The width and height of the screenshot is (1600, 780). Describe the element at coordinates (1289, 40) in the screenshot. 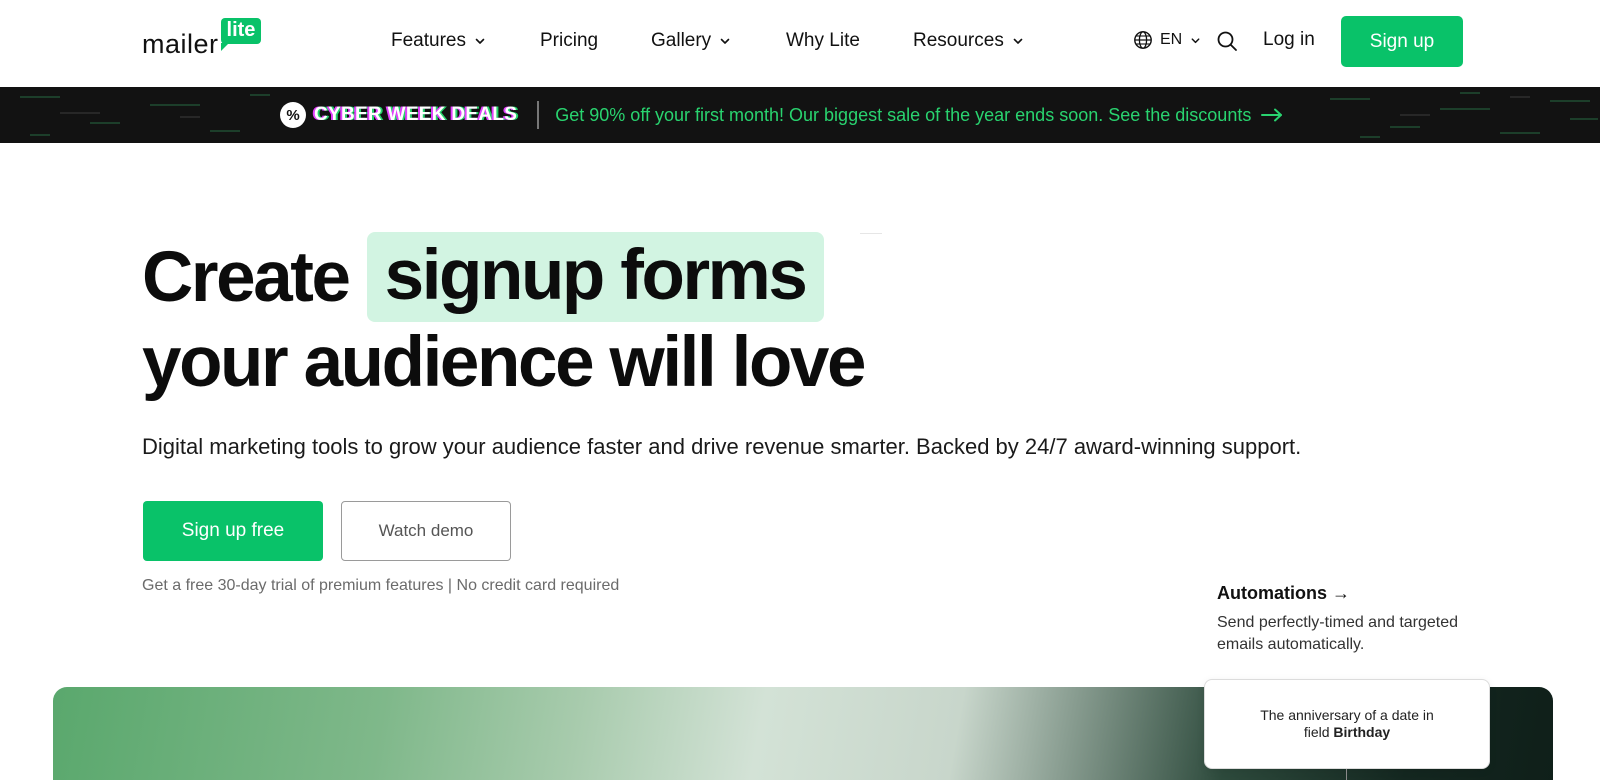

I see `login-link: Log in` at that location.